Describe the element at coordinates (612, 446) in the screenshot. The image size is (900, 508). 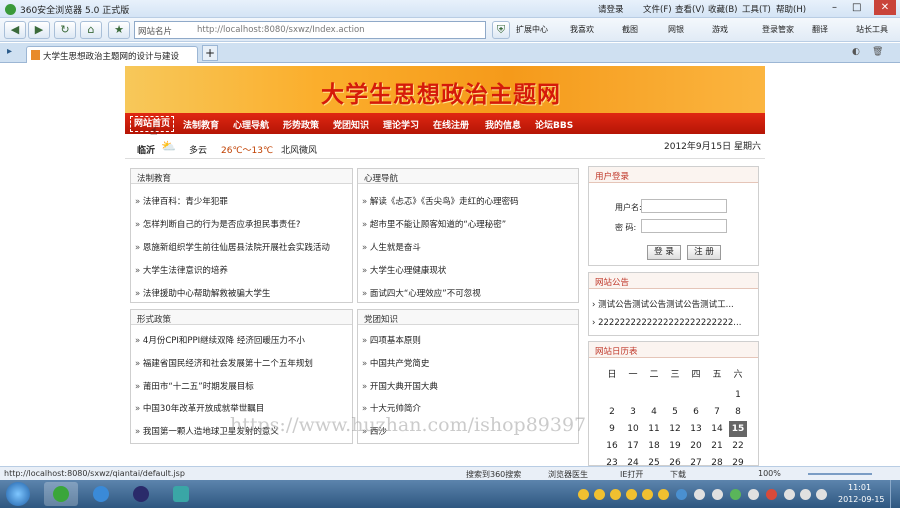
I see `calendar-day: 16` at that location.